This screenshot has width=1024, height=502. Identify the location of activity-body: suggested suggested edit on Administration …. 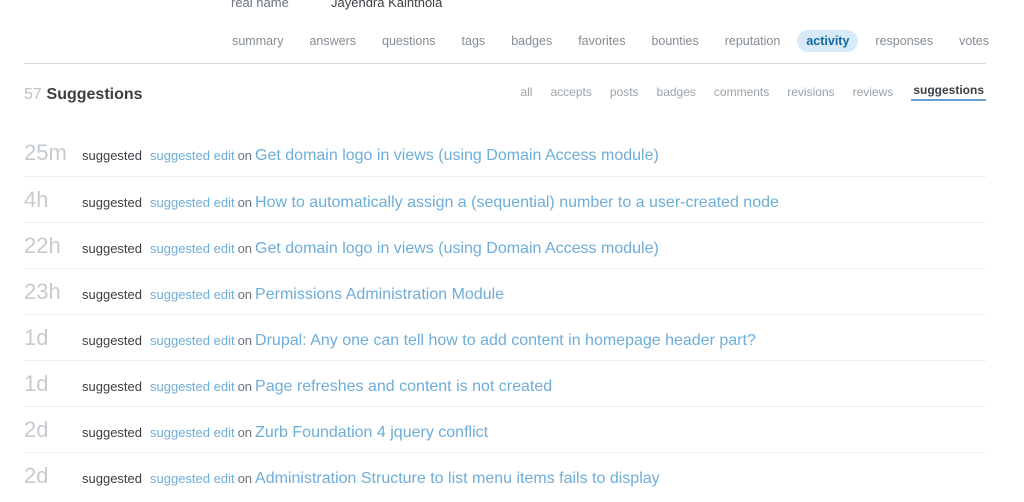
(534, 479).